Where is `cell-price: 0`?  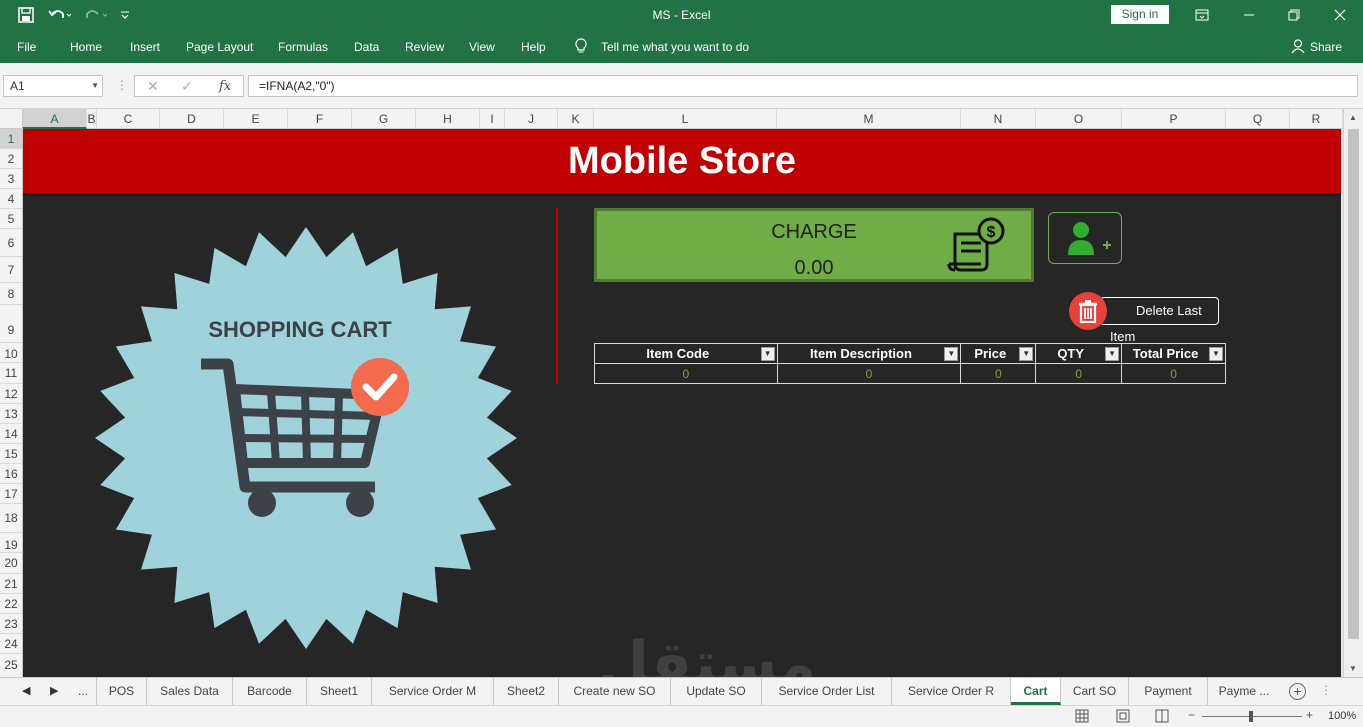 cell-price: 0 is located at coordinates (998, 373).